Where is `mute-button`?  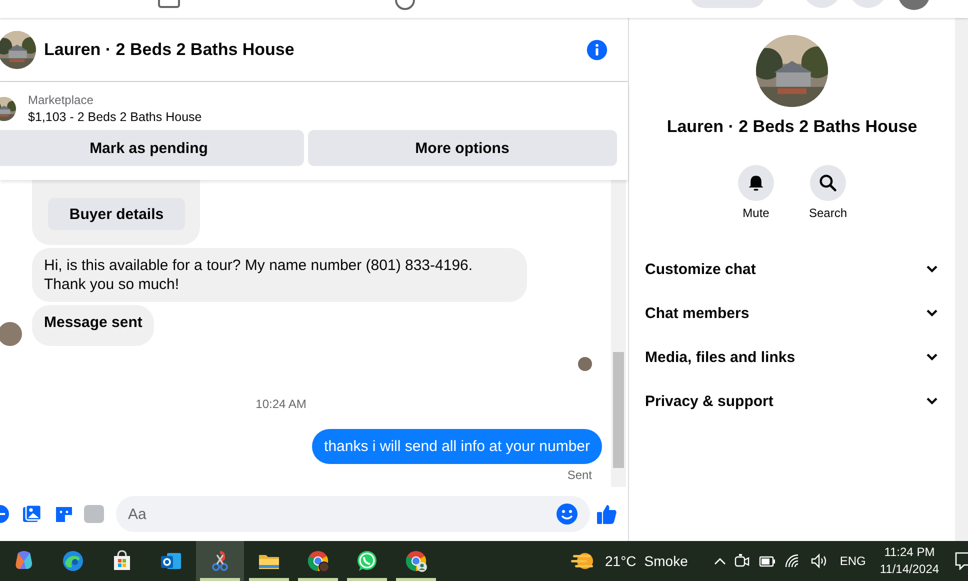
mute-button is located at coordinates (756, 183).